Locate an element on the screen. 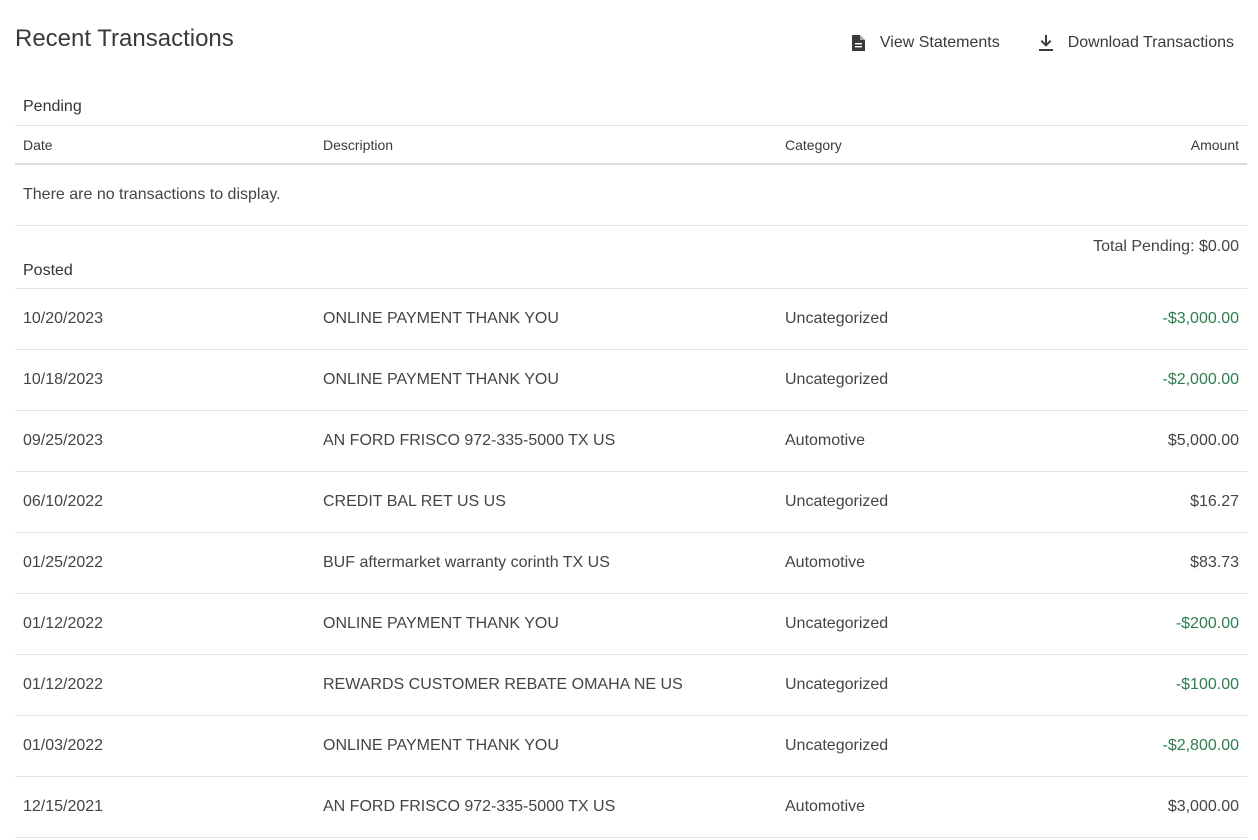  row-amount: -$2,800.00 is located at coordinates (1200, 745).